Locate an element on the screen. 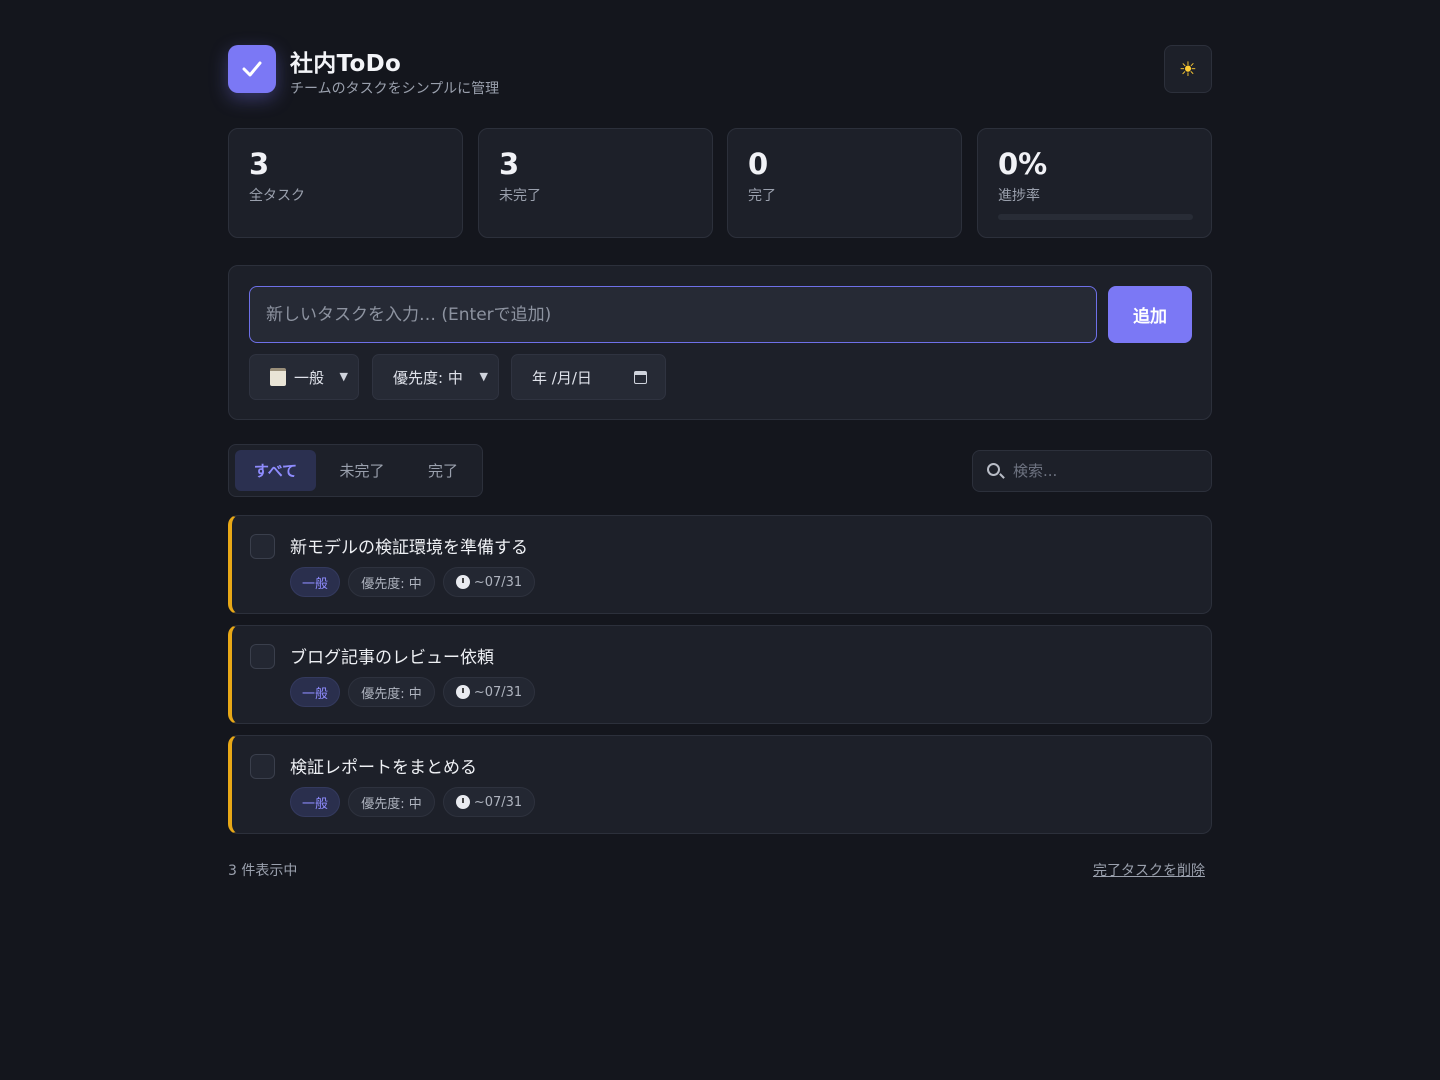 The height and width of the screenshot is (1080, 1440). sun-icon: ☀ is located at coordinates (1188, 69).